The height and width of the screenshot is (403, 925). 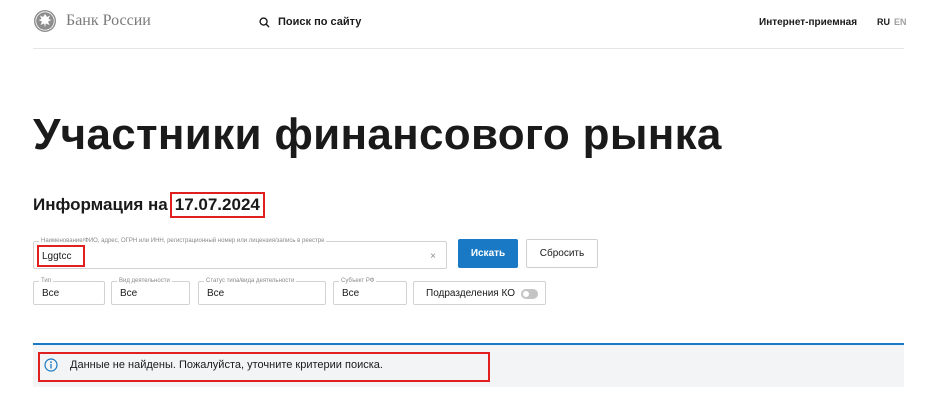 What do you see at coordinates (69, 291) in the screenshot?
I see `filter-type: Тип Все` at bounding box center [69, 291].